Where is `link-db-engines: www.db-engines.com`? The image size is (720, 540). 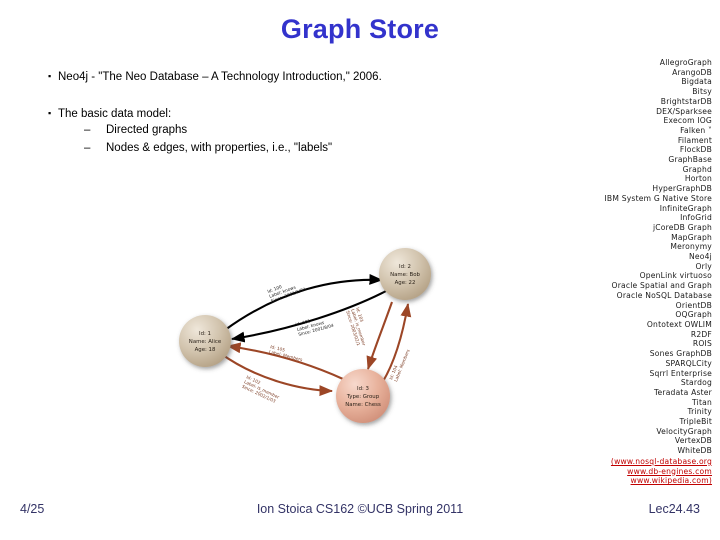
link-db-engines: www.db-engines.com is located at coordinates (582, 472).